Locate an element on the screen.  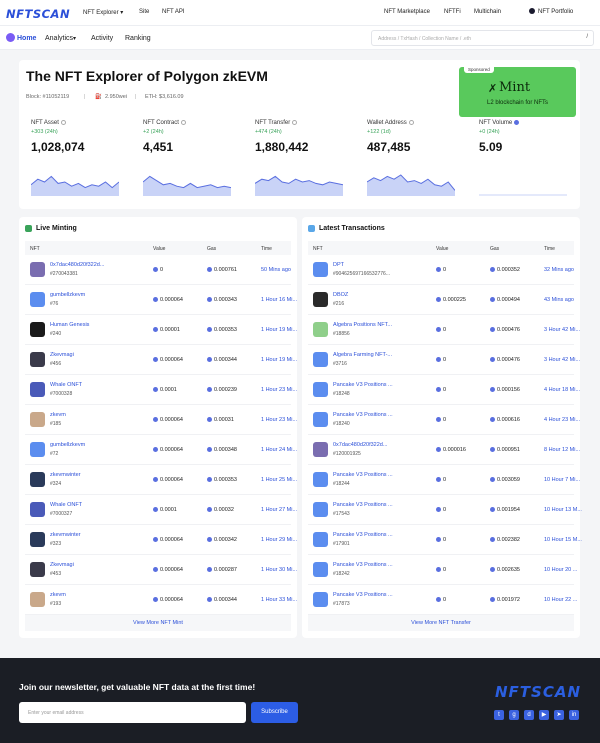
nav-analytics: Analytics▾ is located at coordinates (60, 38).